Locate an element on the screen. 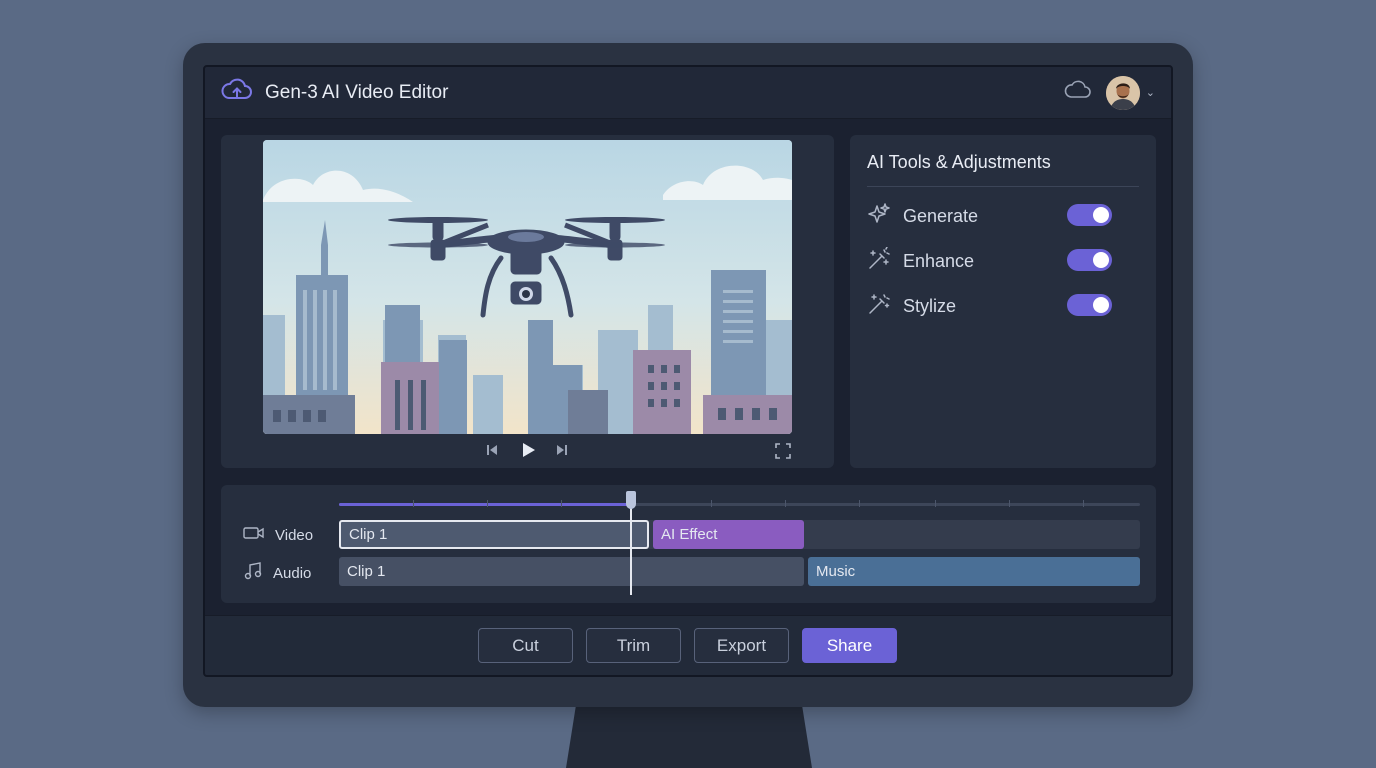  audio-clip: Clip 1 is located at coordinates (571, 571).